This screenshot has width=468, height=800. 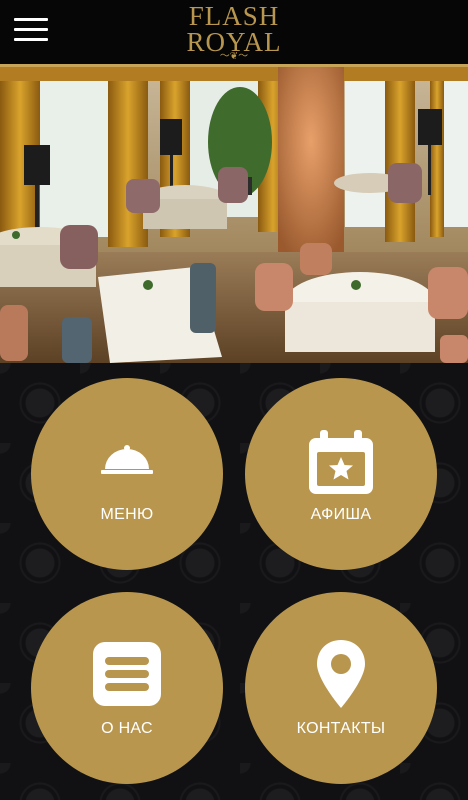 What do you see at coordinates (341, 676) in the screenshot?
I see `location-pin-icon` at bounding box center [341, 676].